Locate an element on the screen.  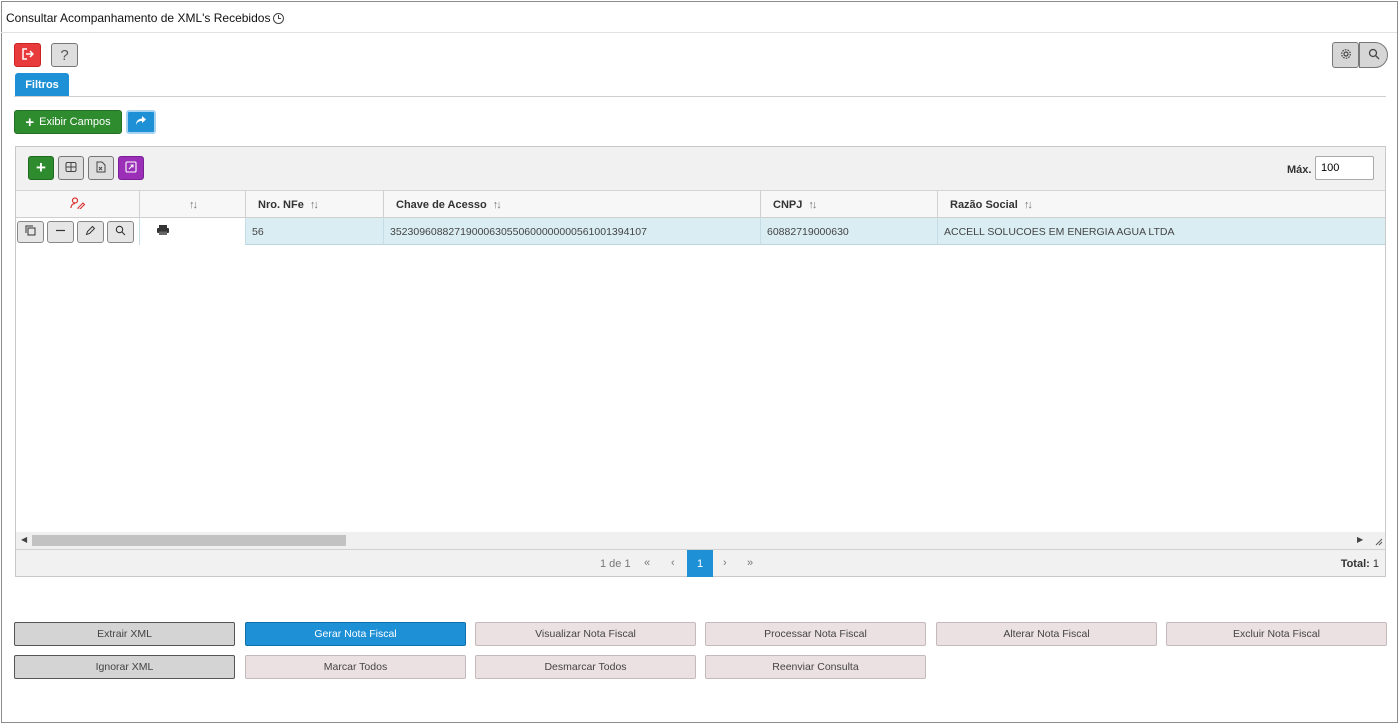
current-page-button: 1 is located at coordinates (700, 563).